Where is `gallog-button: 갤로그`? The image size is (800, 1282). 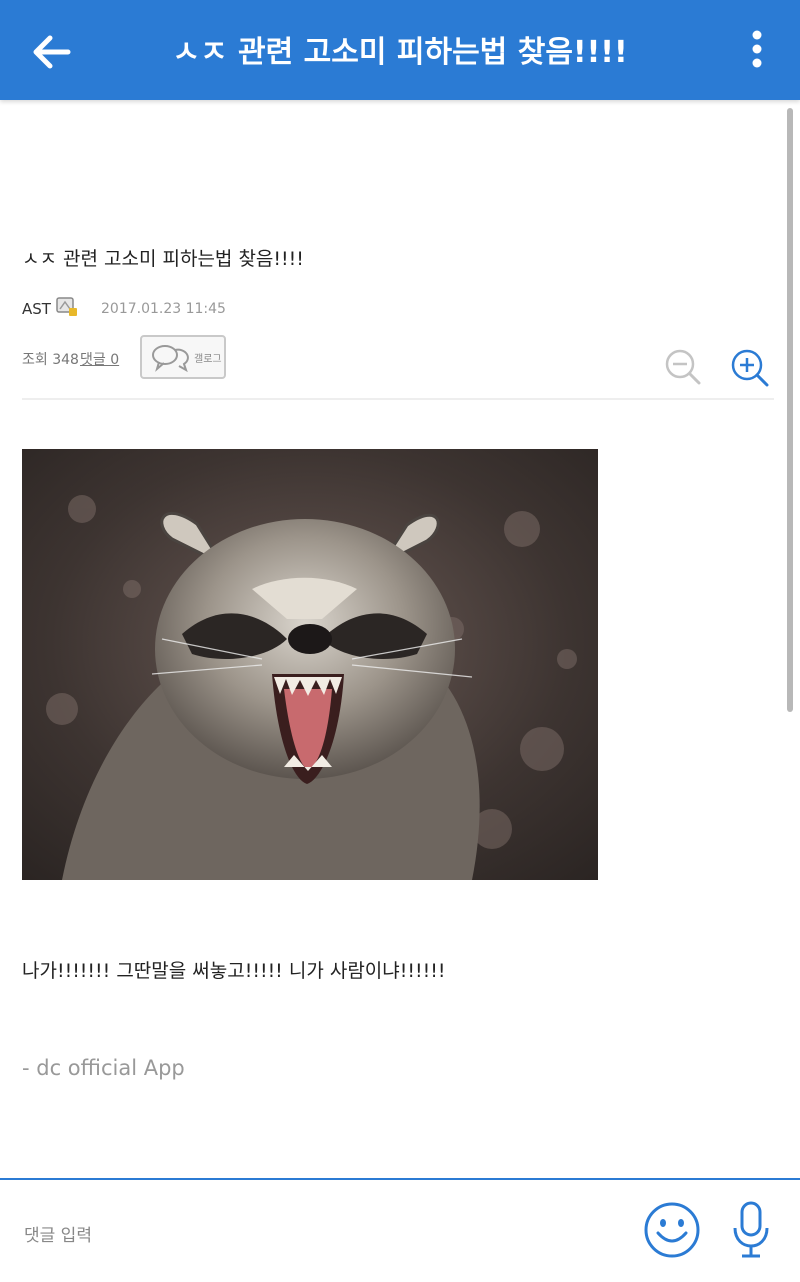 gallog-button: 갤로그 is located at coordinates (183, 357).